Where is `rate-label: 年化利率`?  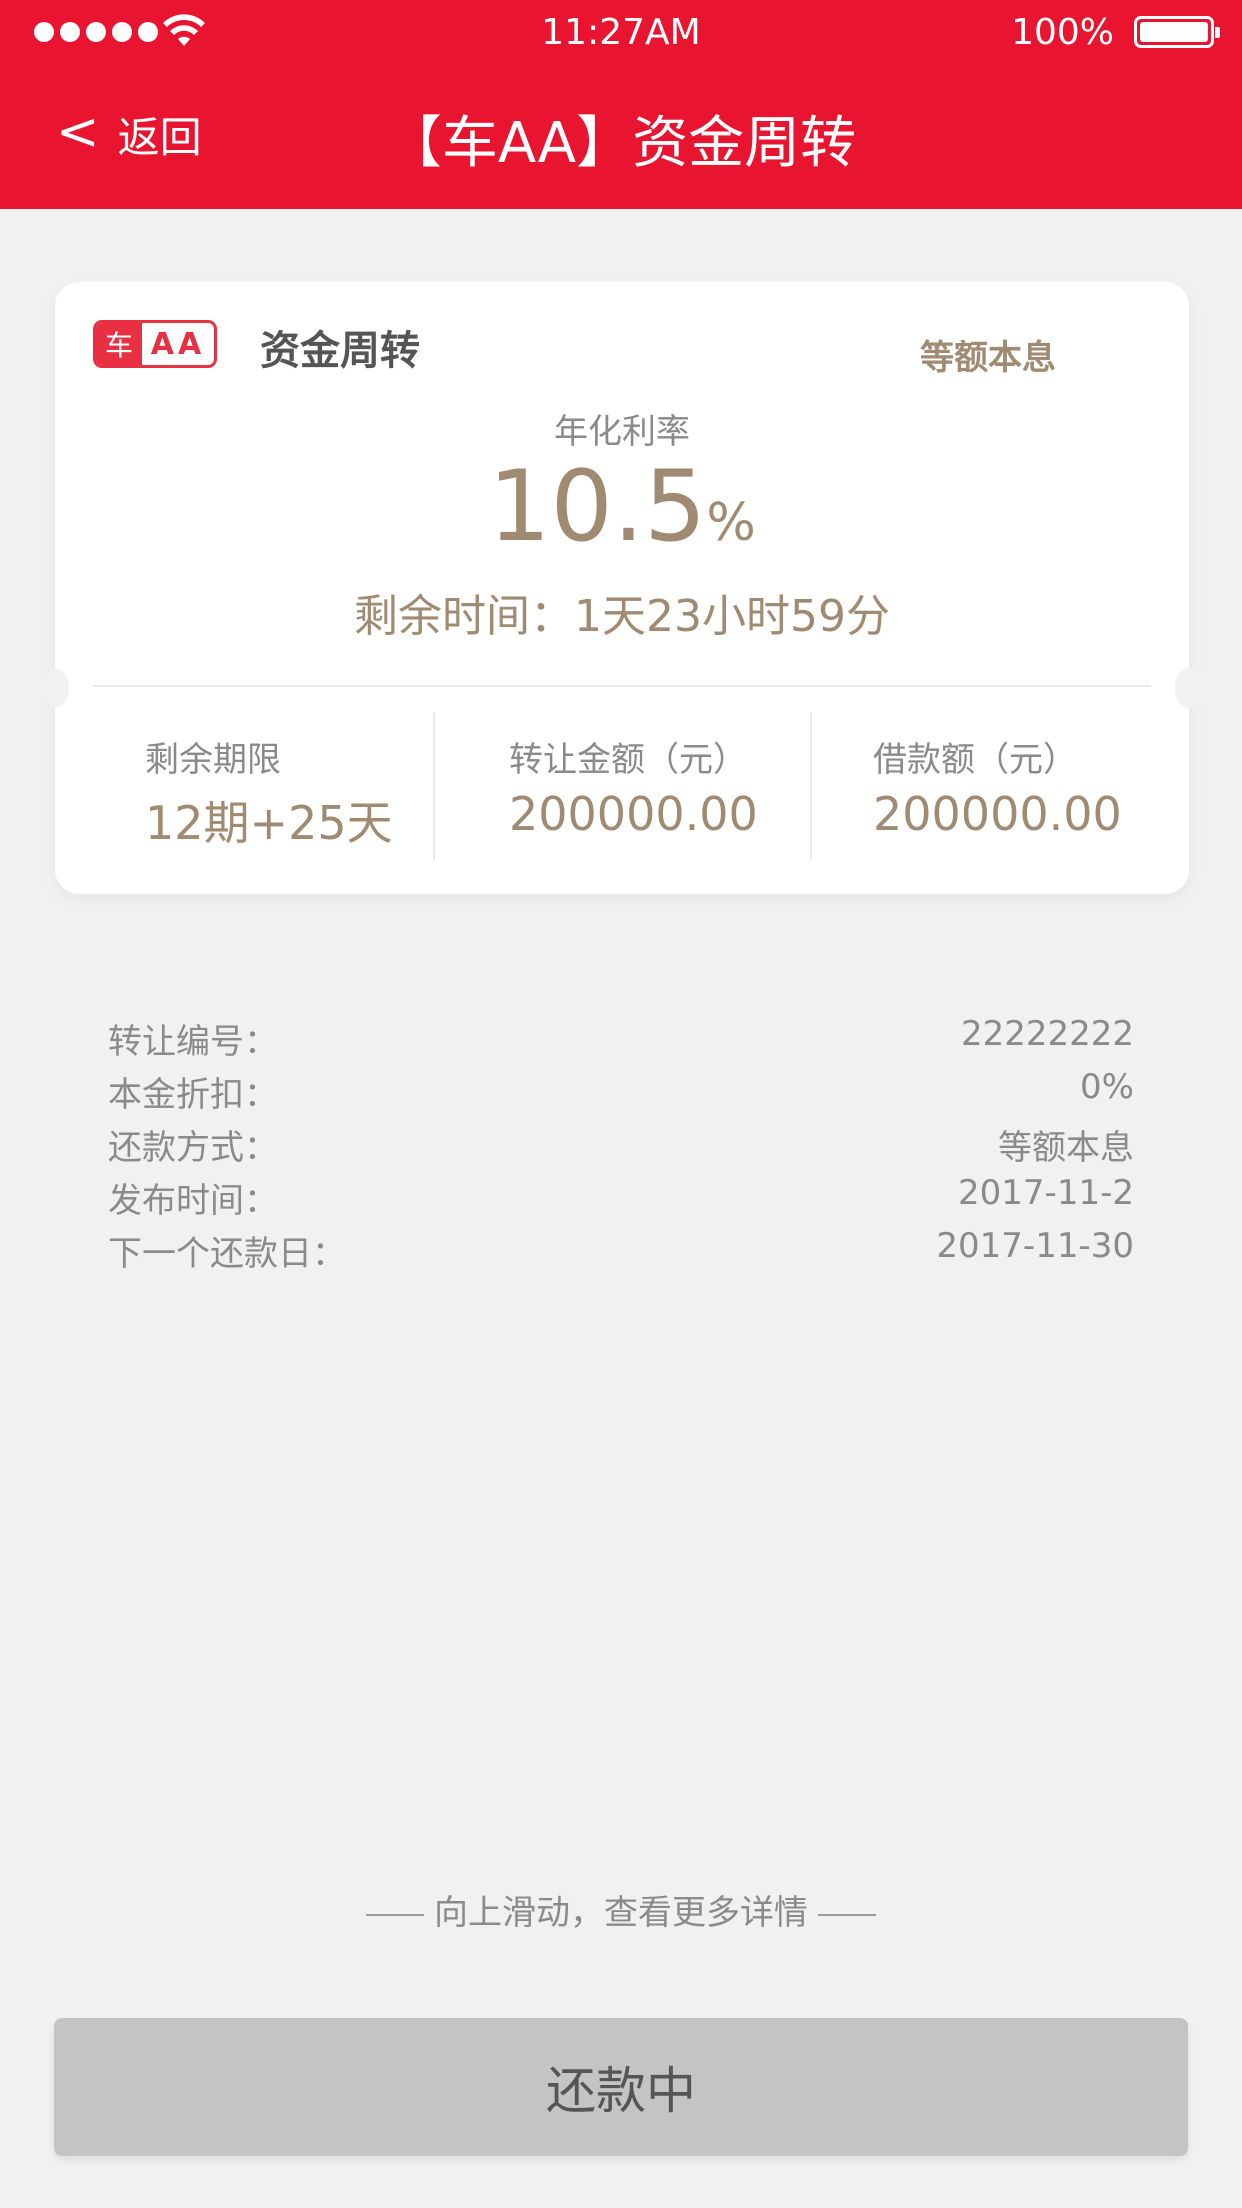
rate-label: 年化利率 is located at coordinates (622, 432).